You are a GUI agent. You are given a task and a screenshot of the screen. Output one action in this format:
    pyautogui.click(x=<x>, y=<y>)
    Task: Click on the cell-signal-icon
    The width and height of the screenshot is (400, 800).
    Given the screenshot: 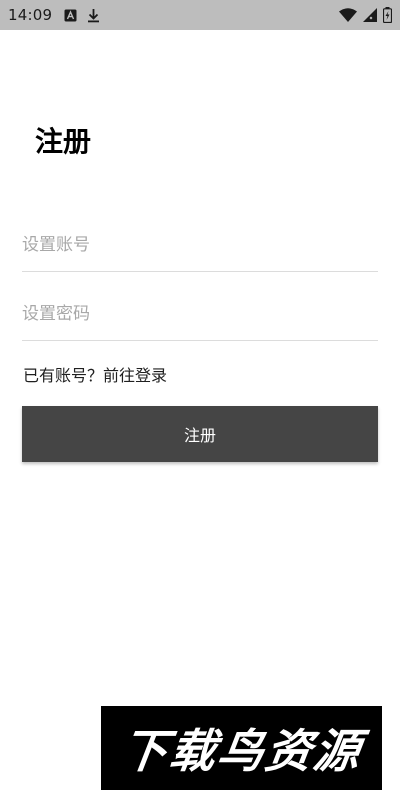 What is the action you would take?
    pyautogui.click(x=370, y=15)
    